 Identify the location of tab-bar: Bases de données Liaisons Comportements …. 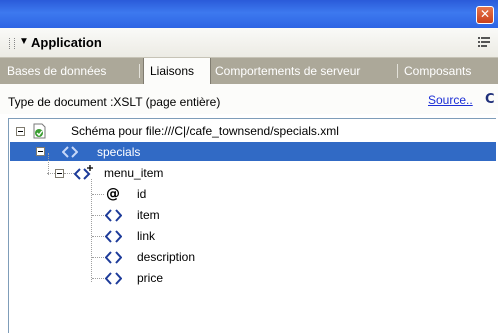
(249, 71).